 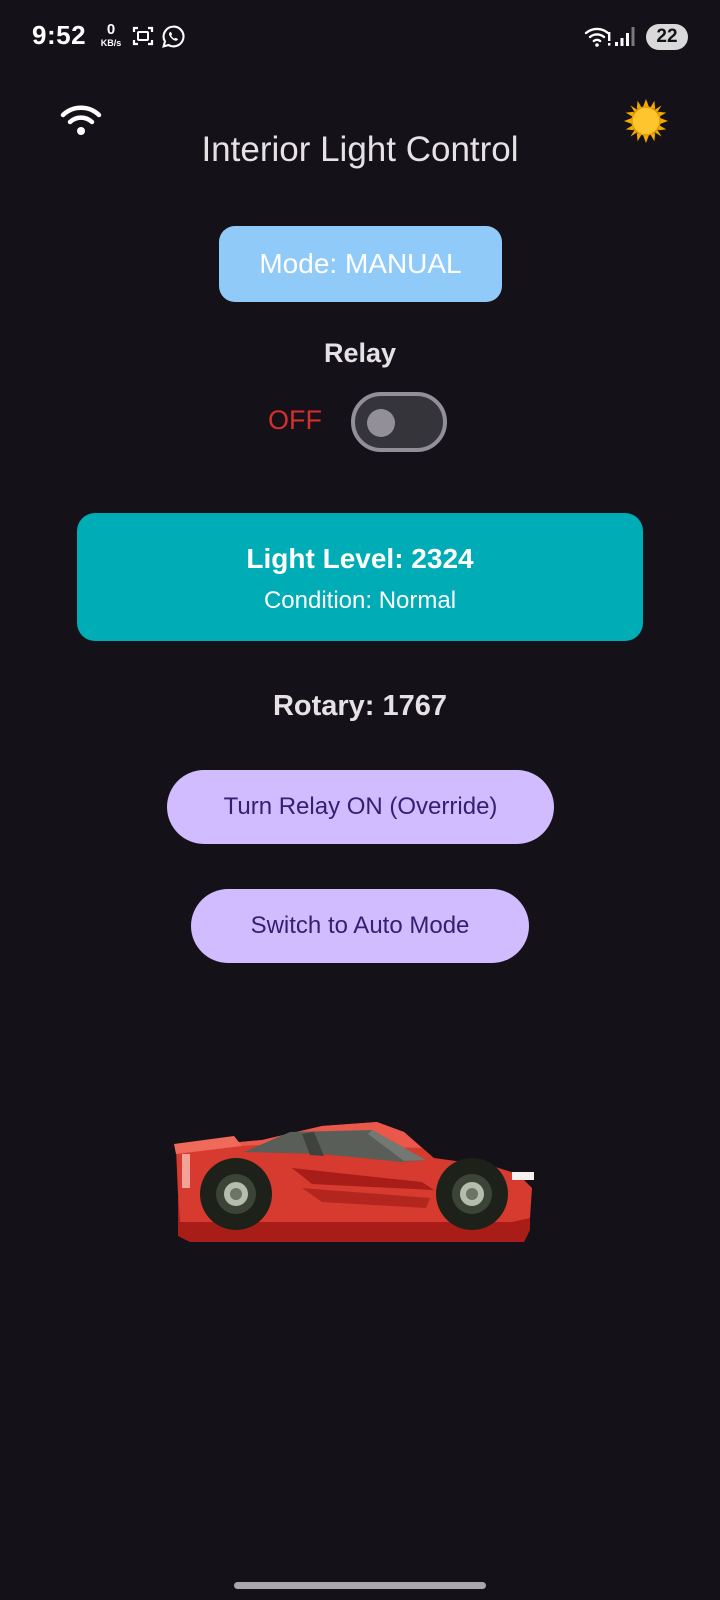 What do you see at coordinates (143, 36) in the screenshot?
I see `screenshot-icon` at bounding box center [143, 36].